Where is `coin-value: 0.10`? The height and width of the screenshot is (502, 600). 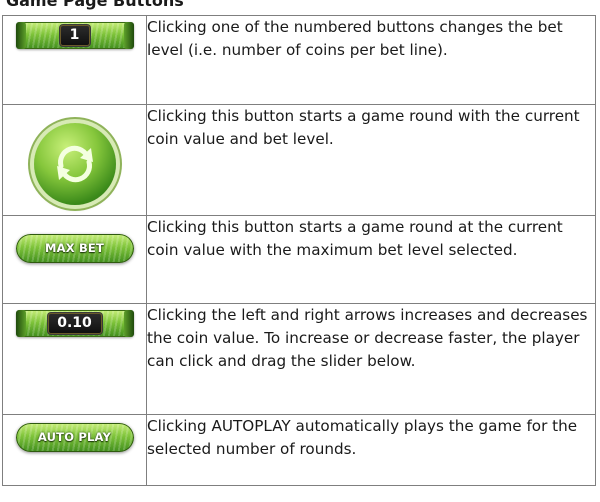
coin-value: 0.10 is located at coordinates (74, 323).